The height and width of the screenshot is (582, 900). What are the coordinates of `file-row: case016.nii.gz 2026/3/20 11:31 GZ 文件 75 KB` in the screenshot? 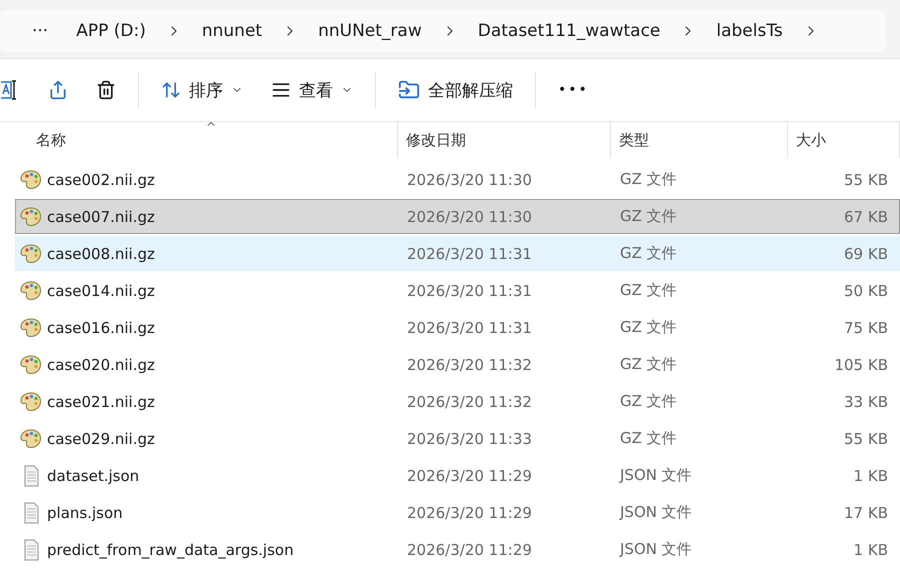 It's located at (457, 327).